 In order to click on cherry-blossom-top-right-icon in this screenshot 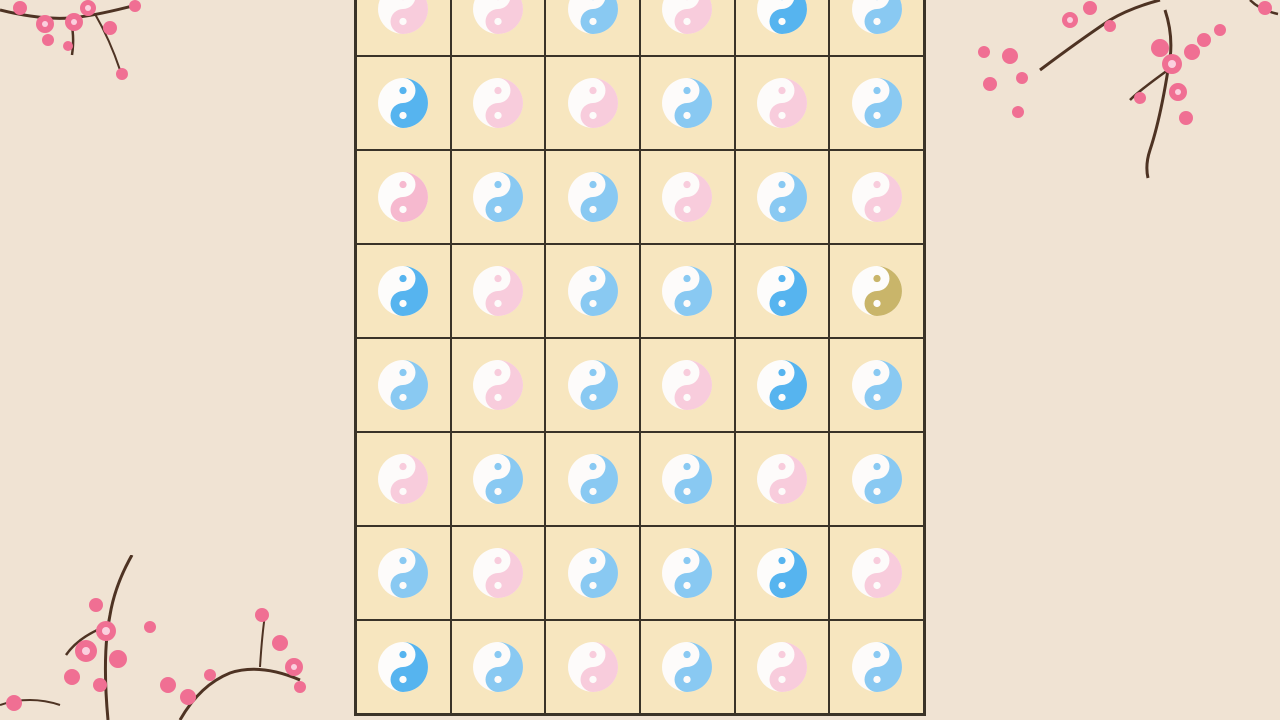, I will do `click(1120, 92)`.